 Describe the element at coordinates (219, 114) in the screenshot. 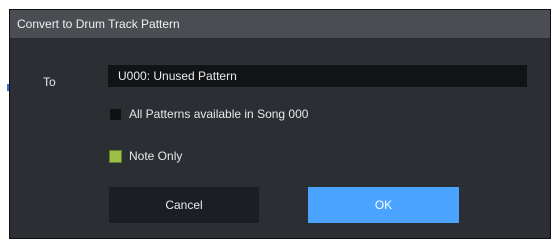

I see `all-patterns-label: All Patterns available in Song 000` at that location.